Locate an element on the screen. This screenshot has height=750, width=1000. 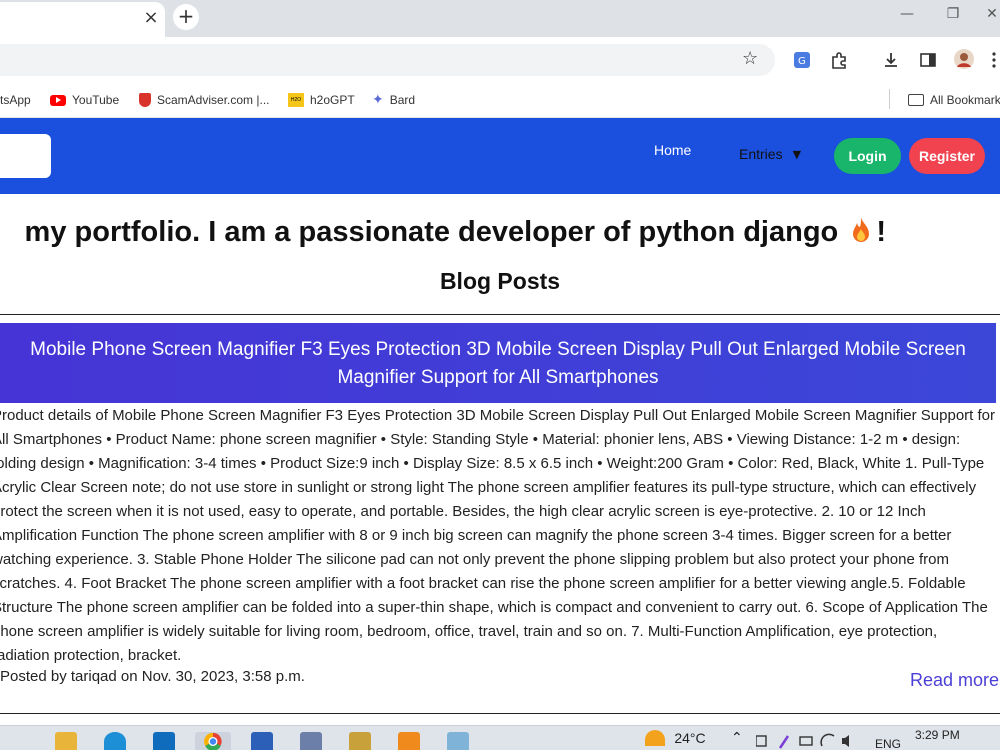
bookmark-star-icon: ☆ is located at coordinates (750, 58).